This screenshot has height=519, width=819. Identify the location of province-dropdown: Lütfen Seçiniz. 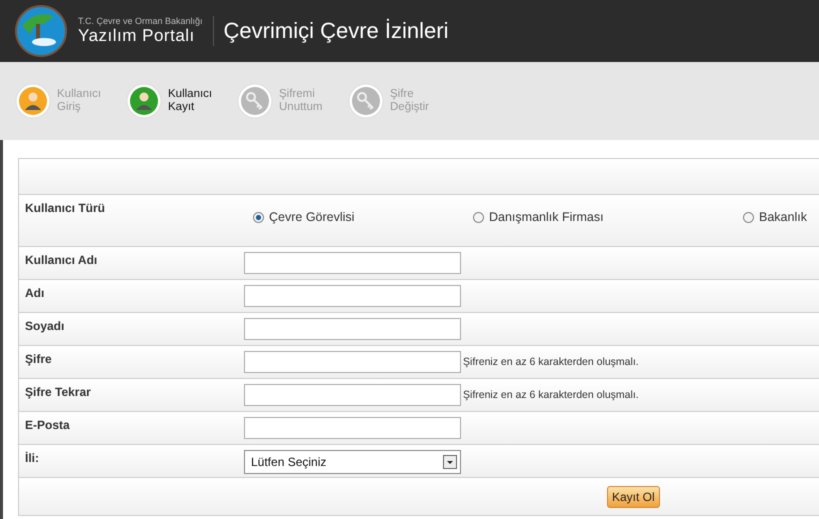
(352, 462).